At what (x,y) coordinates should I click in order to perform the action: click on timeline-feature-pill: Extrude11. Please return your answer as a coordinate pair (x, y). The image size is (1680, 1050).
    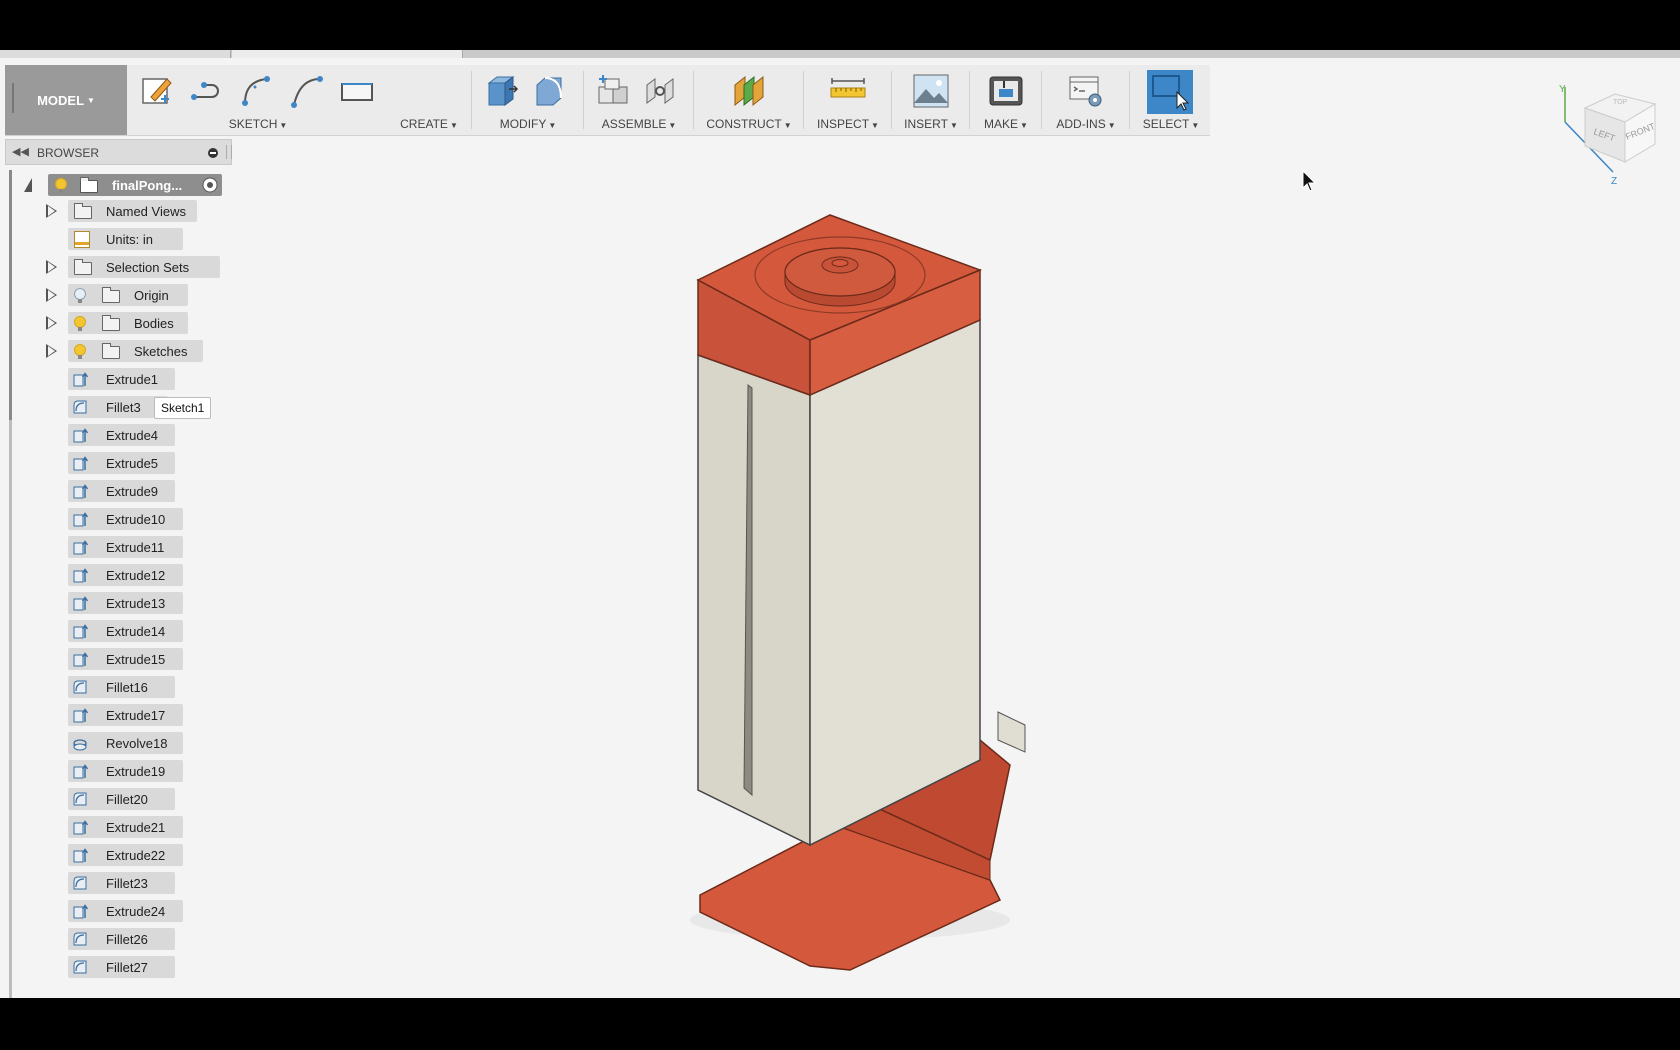
    Looking at the image, I should click on (125, 547).